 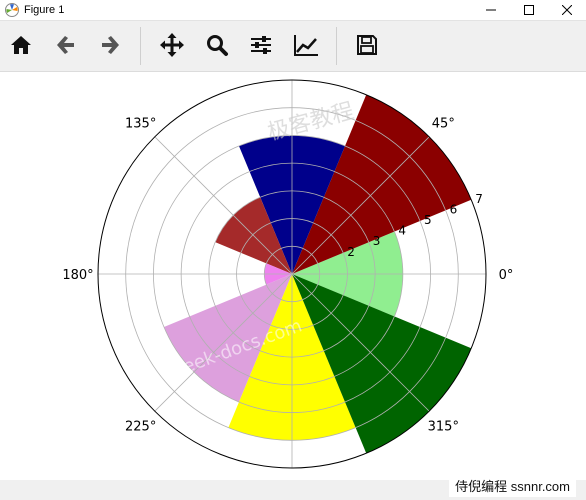 I want to click on move-icon, so click(x=172, y=45).